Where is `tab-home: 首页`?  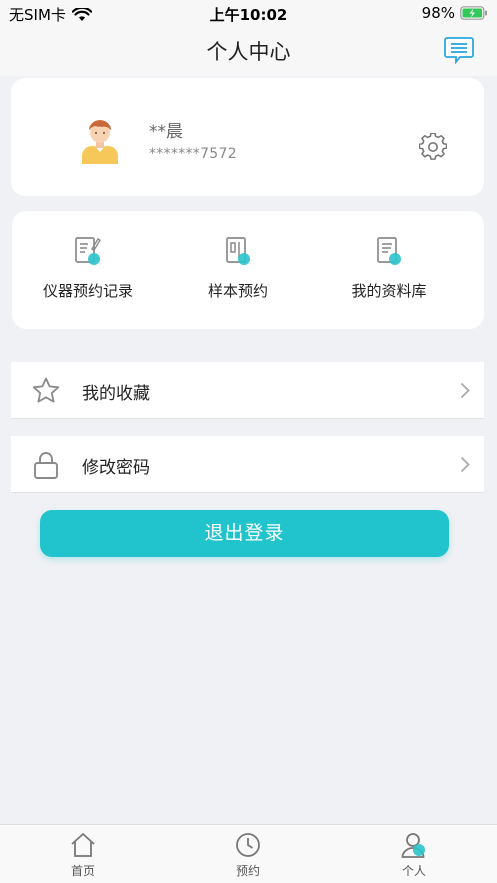 tab-home: 首页 is located at coordinates (83, 855).